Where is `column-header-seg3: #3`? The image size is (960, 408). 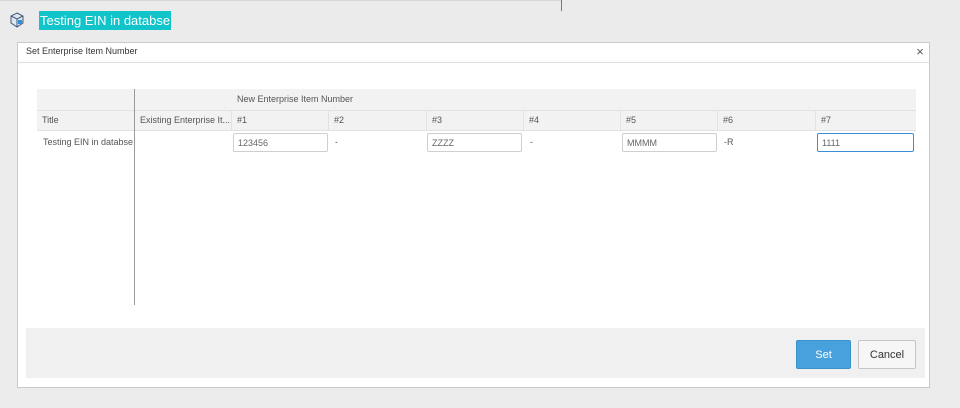 column-header-seg3: #3 is located at coordinates (475, 120).